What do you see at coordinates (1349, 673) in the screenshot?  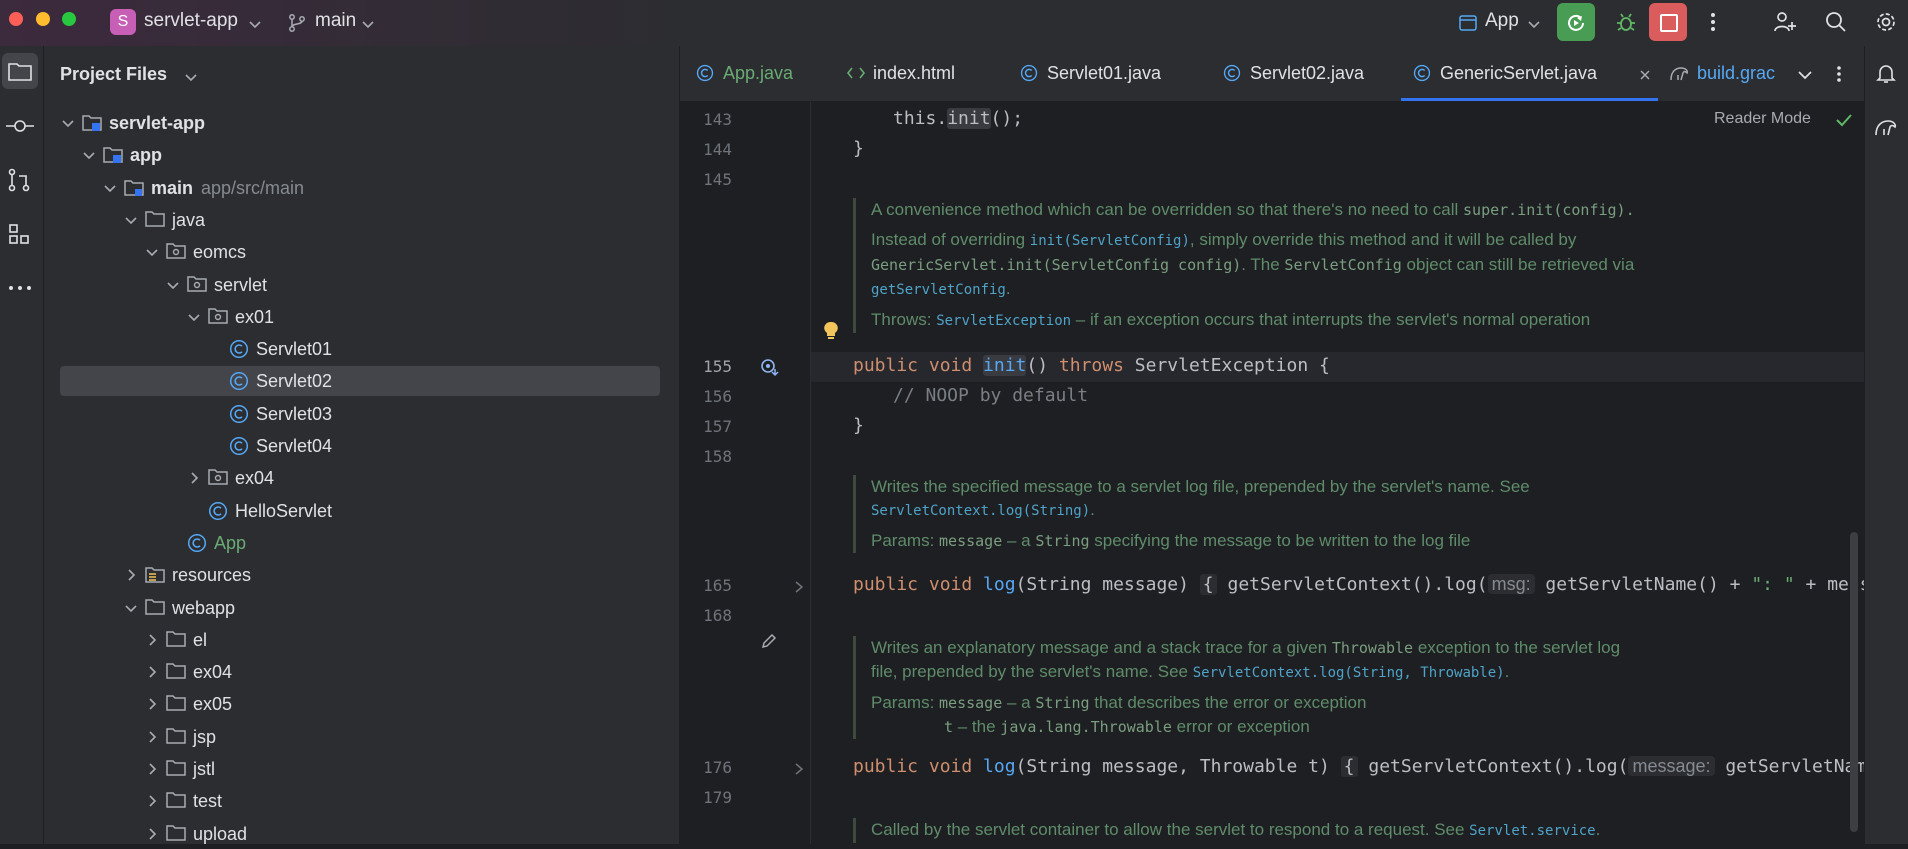 I see `doc-link: ServletContext.log(String, Throwable)` at bounding box center [1349, 673].